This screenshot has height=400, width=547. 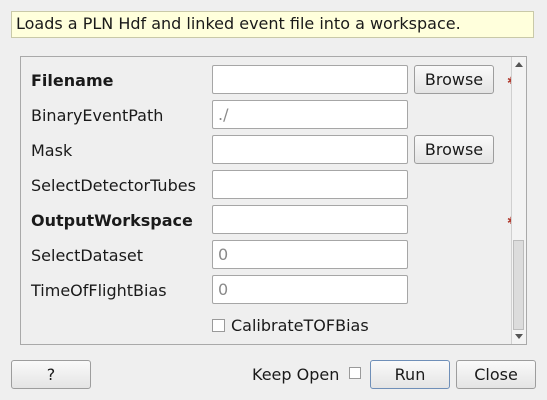 I want to click on close-button: Close, so click(x=496, y=374).